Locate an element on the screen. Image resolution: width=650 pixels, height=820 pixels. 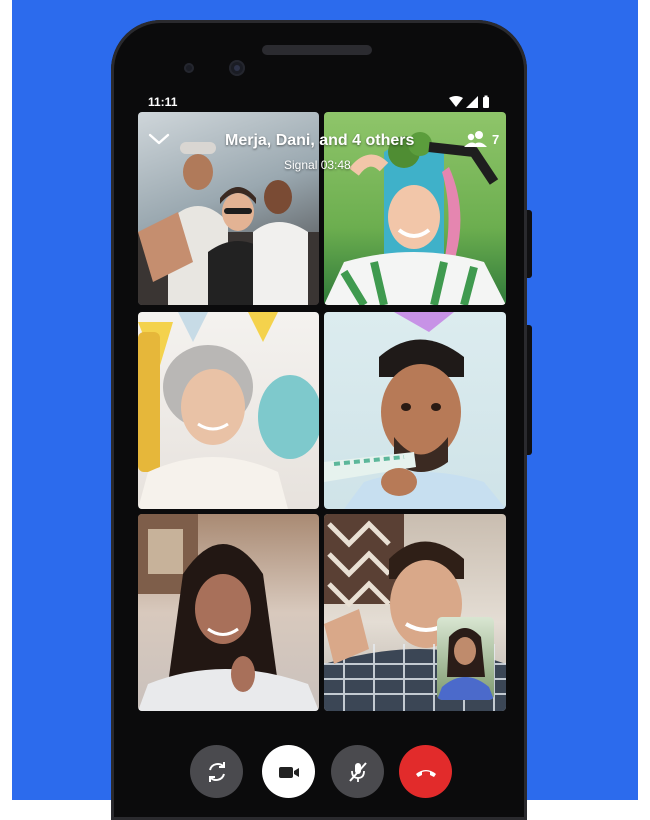
battery-icon is located at coordinates (486, 101).